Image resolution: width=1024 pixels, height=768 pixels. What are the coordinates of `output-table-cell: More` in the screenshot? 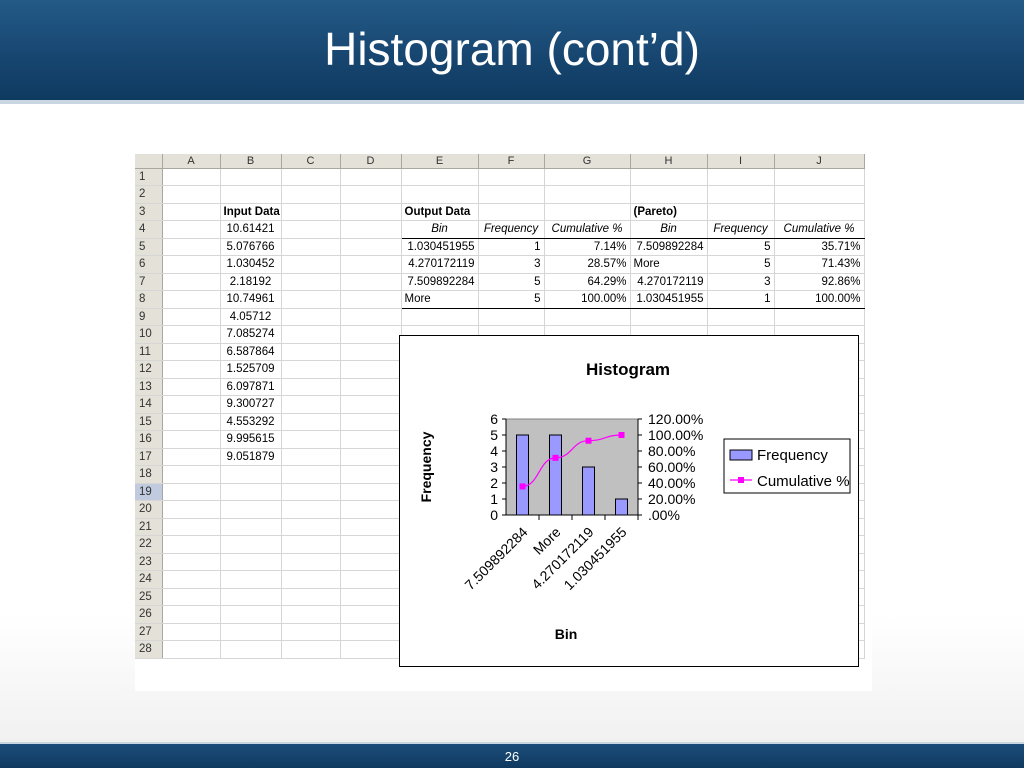 It's located at (669, 264).